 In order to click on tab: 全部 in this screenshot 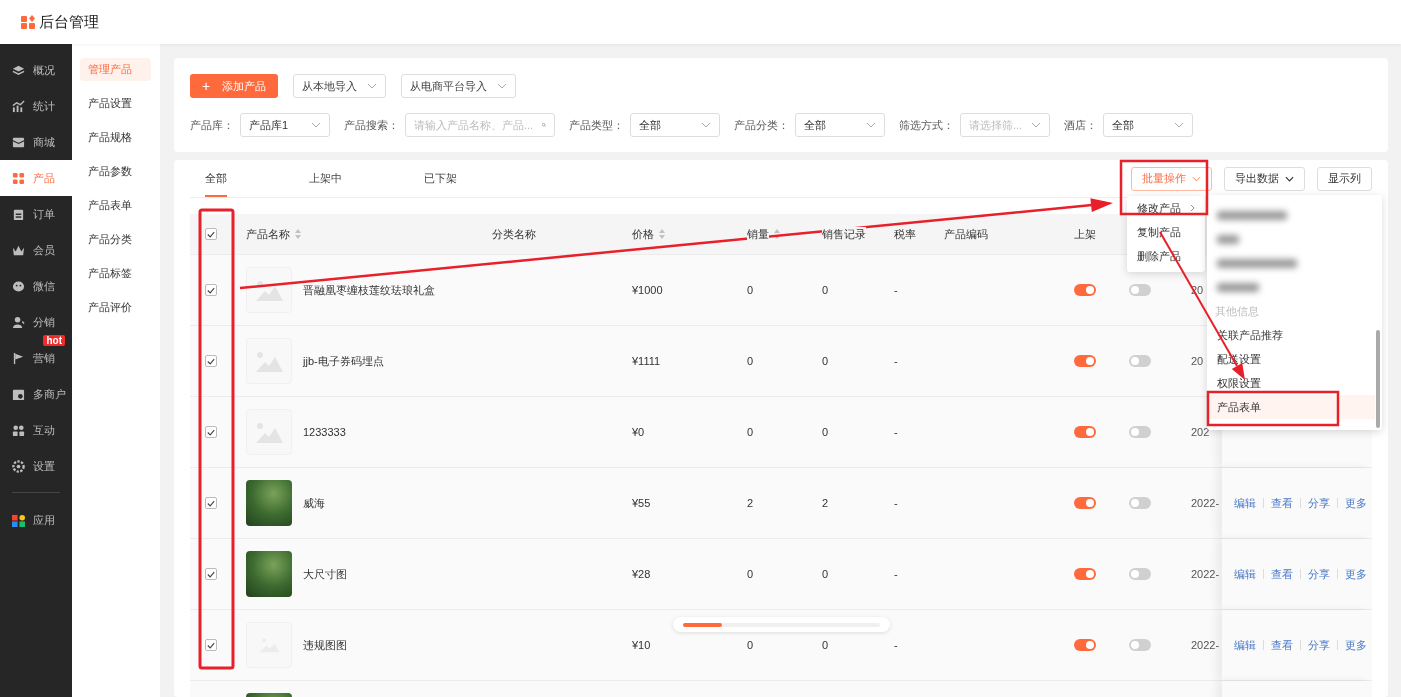, I will do `click(216, 178)`.